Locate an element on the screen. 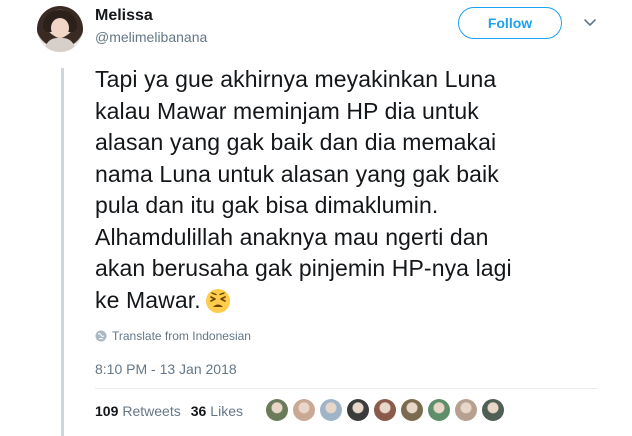 The image size is (632, 436). user-name: Melissa is located at coordinates (124, 16).